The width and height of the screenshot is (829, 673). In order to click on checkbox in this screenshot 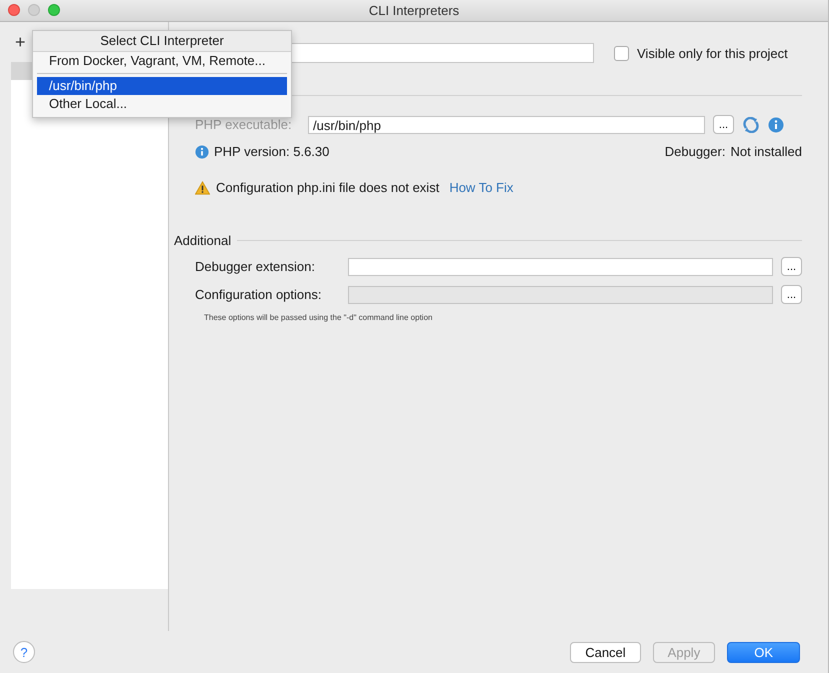, I will do `click(621, 53)`.